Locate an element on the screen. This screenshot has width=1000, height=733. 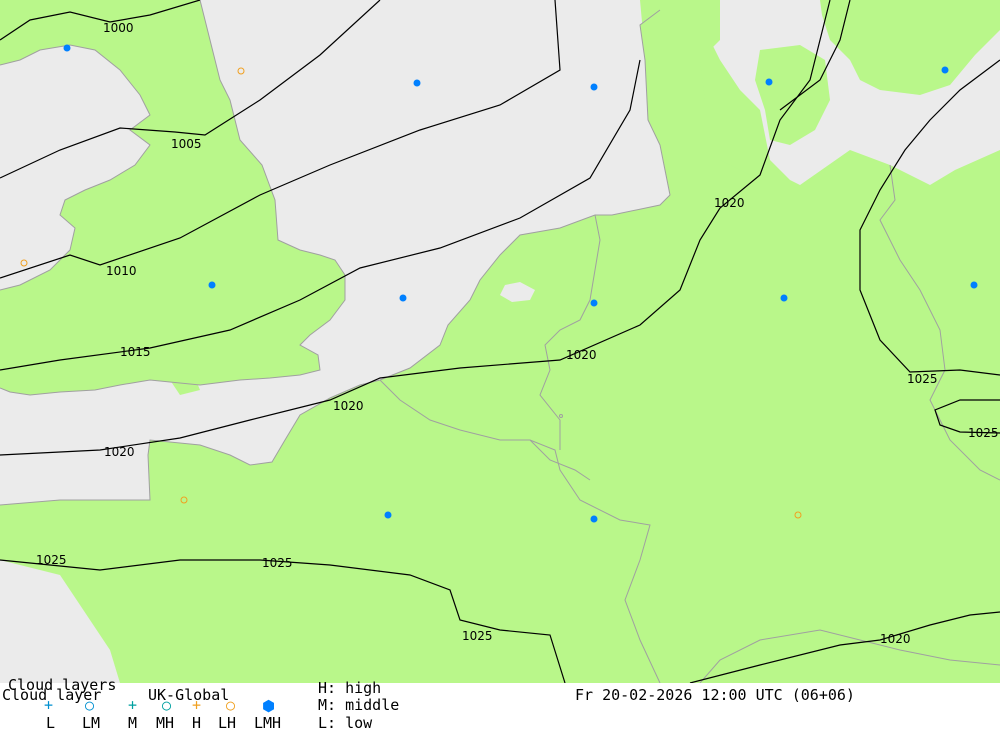
legend-symbol-l: L is located at coordinates (51, 723).